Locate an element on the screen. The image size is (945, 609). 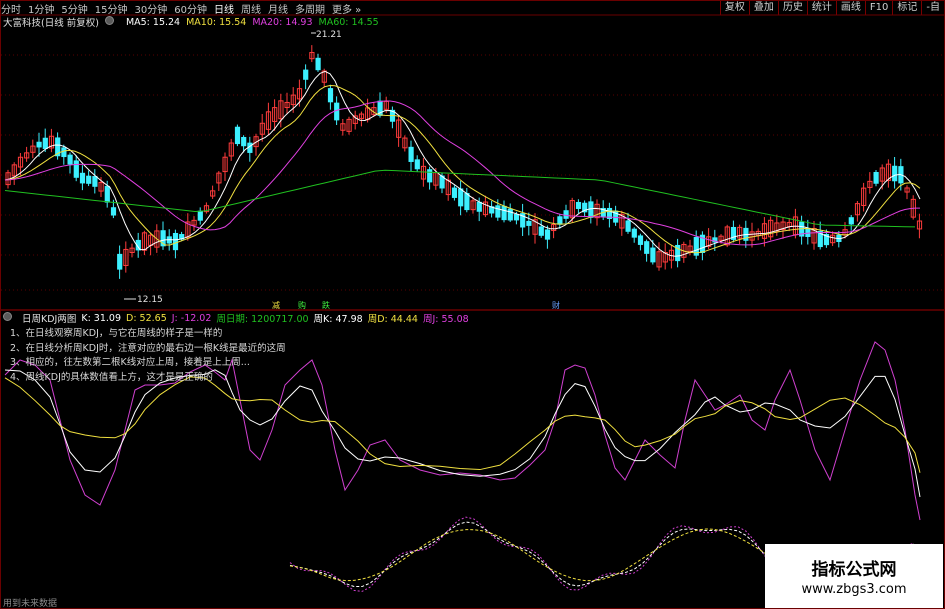
watermark-logo: 指标公式网 www.zbgs3.com is located at coordinates (854, 576).